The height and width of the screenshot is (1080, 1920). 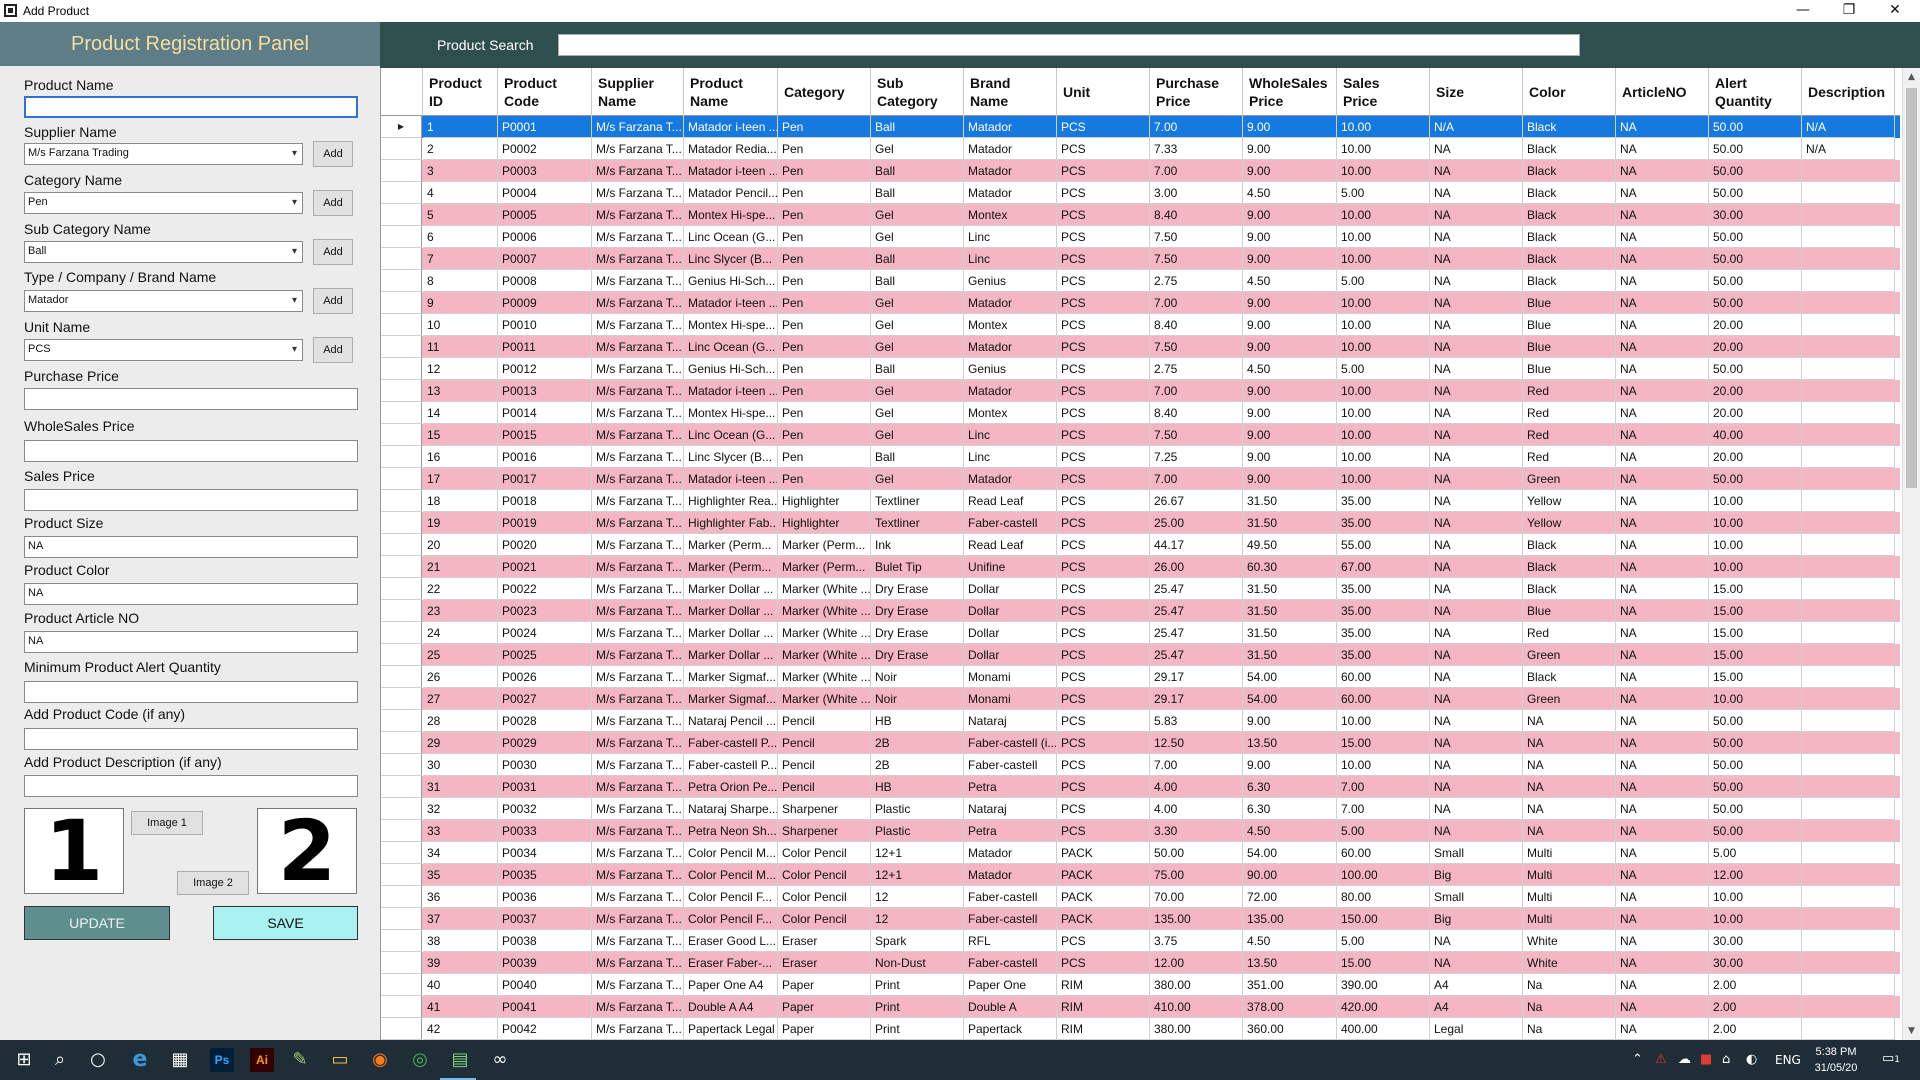 I want to click on table-cell: P0032, so click(x=545, y=809).